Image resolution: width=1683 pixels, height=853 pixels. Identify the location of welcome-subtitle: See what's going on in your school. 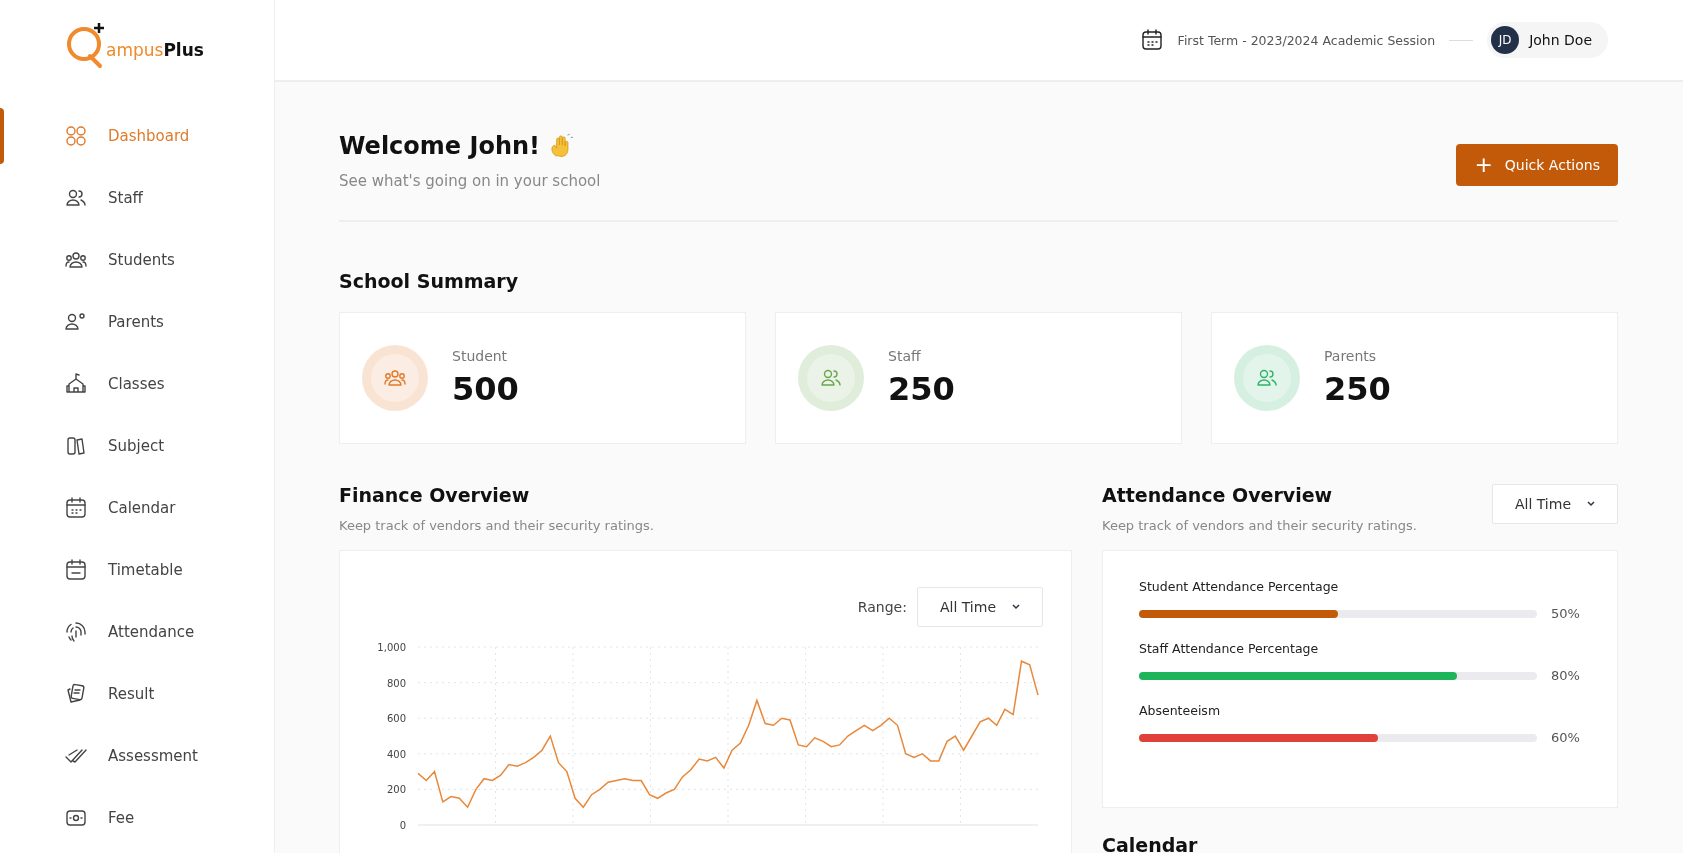
(470, 181).